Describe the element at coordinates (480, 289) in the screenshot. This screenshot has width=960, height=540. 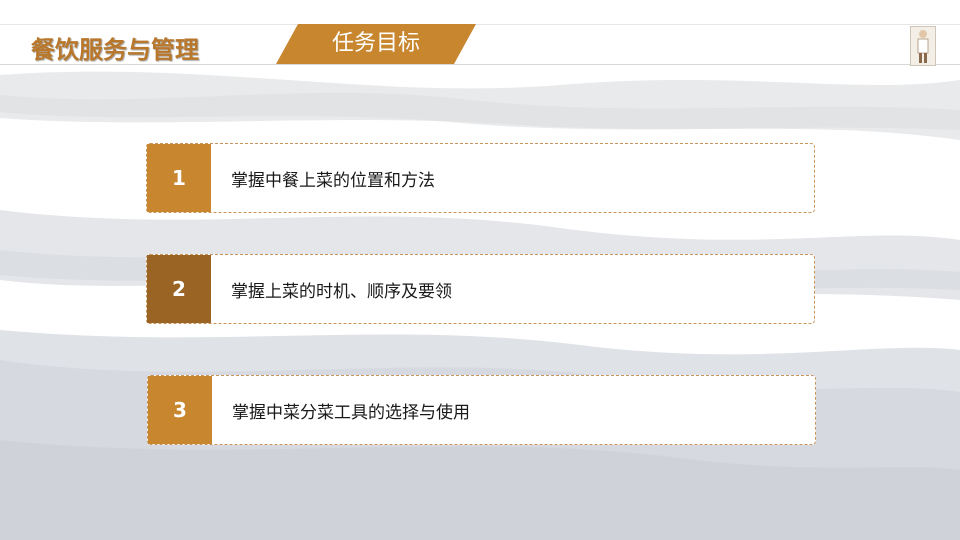
I see `objective-item-2: 2 掌握上菜的时机、顺序及要领` at that location.